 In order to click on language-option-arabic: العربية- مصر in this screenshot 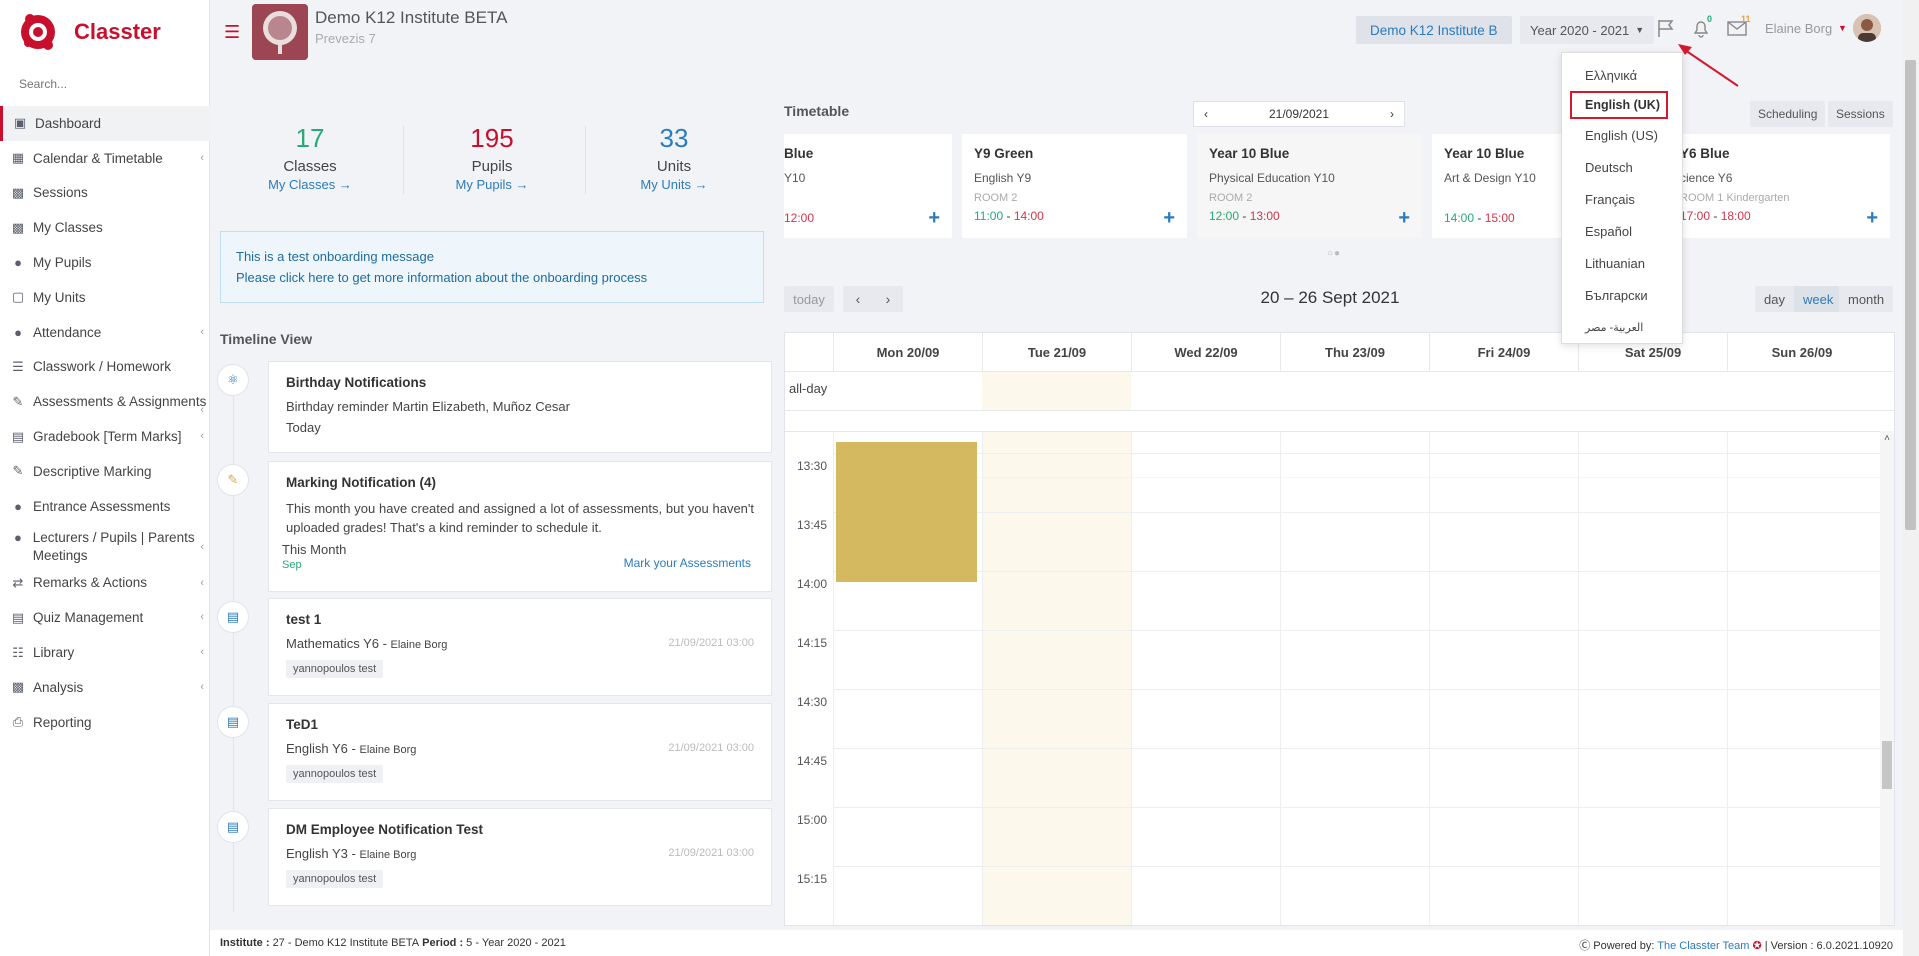, I will do `click(1622, 327)`.